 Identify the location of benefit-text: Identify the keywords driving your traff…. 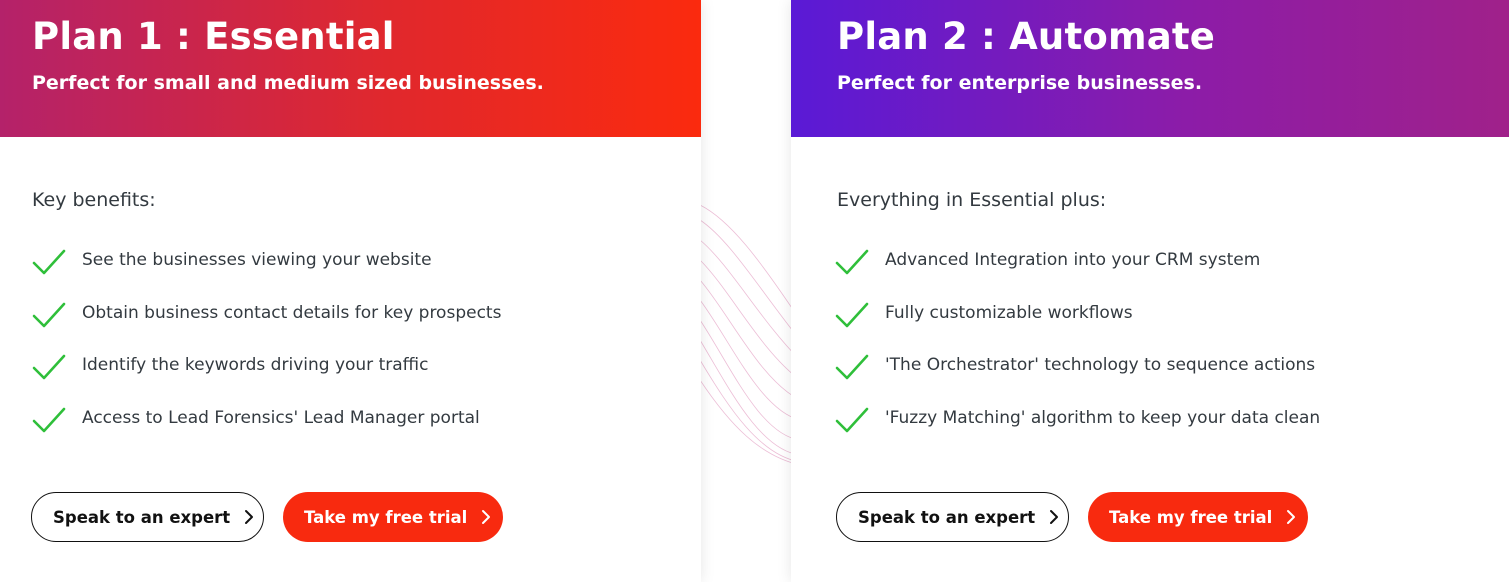
(255, 365).